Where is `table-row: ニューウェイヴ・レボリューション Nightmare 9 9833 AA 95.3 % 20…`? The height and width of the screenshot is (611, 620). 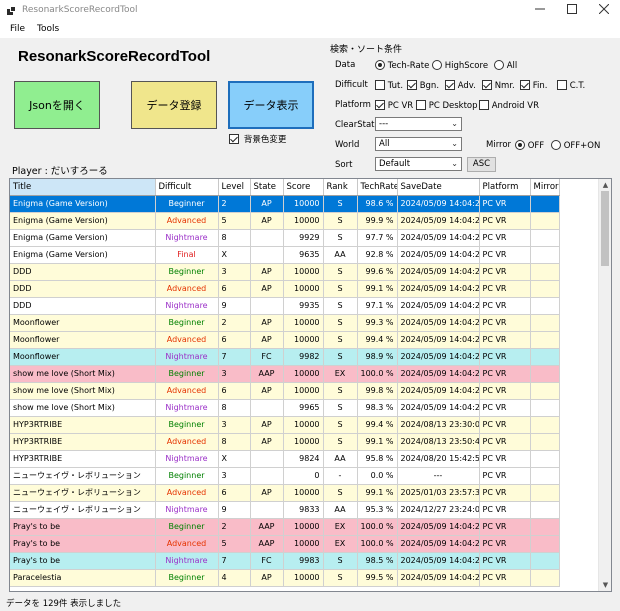
table-row: ニューウェイヴ・レボリューション Nightmare 9 9833 AA 95.3 % 20… is located at coordinates (285, 510).